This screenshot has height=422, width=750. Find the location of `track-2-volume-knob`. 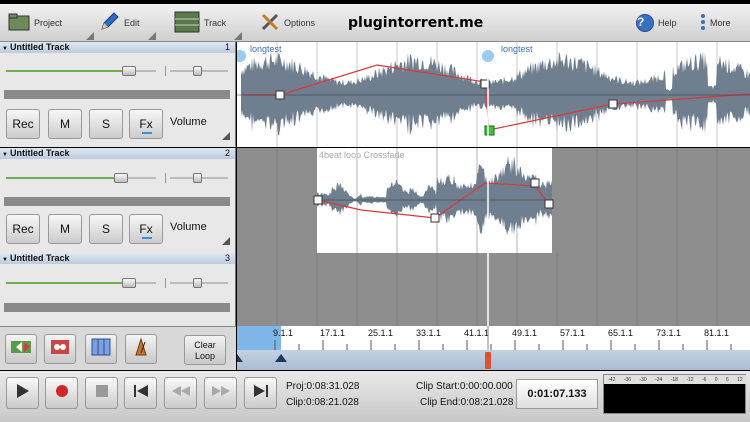

track-2-volume-knob is located at coordinates (121, 178).